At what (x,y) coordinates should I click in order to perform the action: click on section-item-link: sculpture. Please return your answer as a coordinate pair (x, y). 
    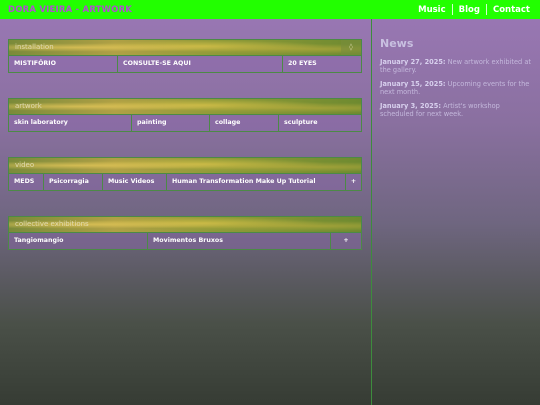
    Looking at the image, I should click on (320, 123).